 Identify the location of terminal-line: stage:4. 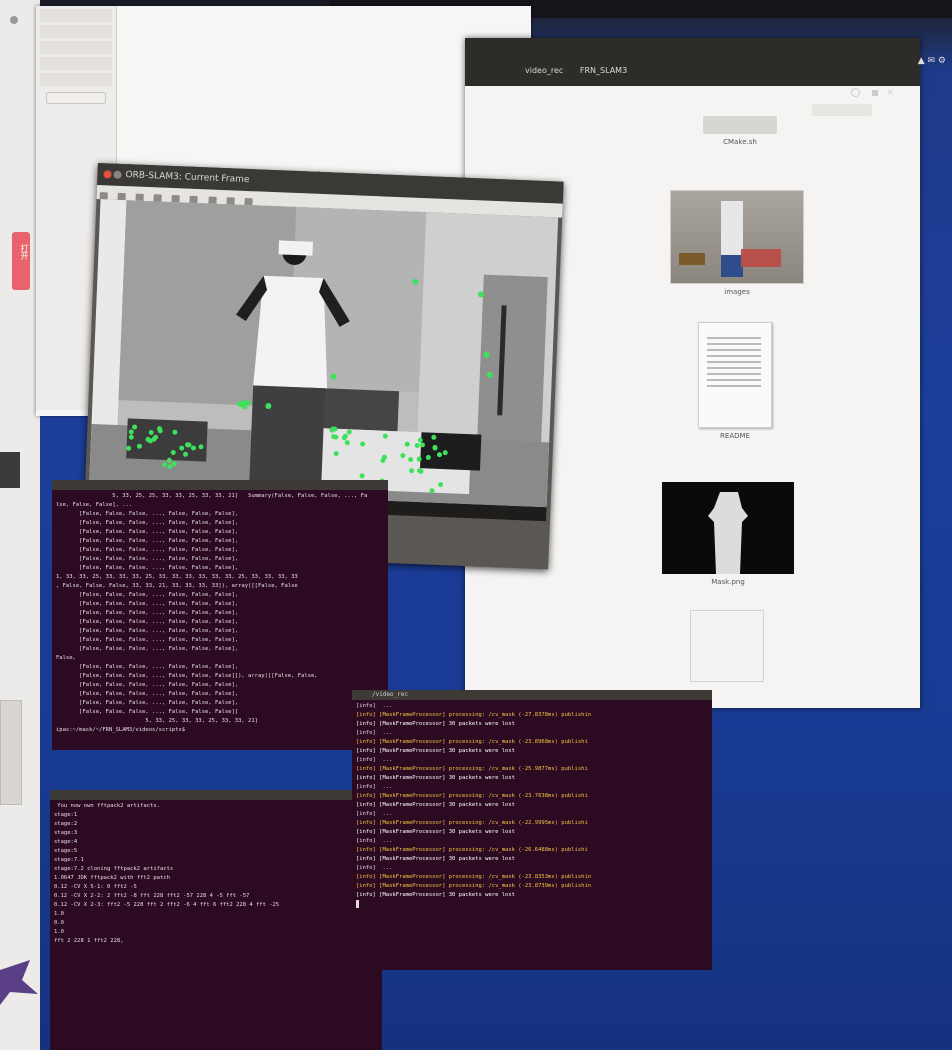
(66, 842).